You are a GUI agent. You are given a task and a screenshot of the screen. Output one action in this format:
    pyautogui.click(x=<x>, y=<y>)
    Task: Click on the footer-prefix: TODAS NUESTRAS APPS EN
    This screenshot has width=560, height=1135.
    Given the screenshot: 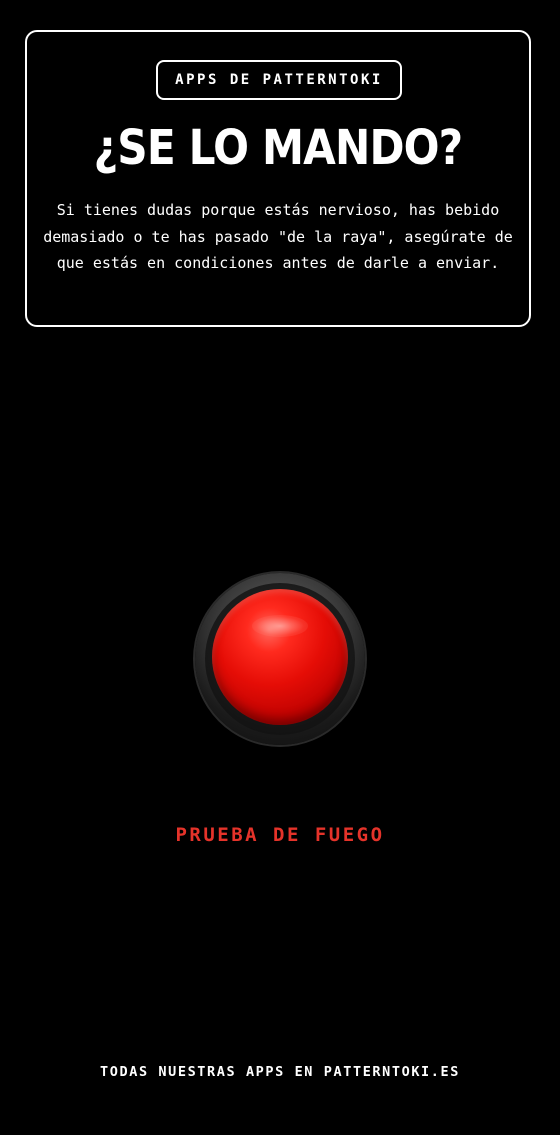 What is the action you would take?
    pyautogui.click(x=212, y=1072)
    